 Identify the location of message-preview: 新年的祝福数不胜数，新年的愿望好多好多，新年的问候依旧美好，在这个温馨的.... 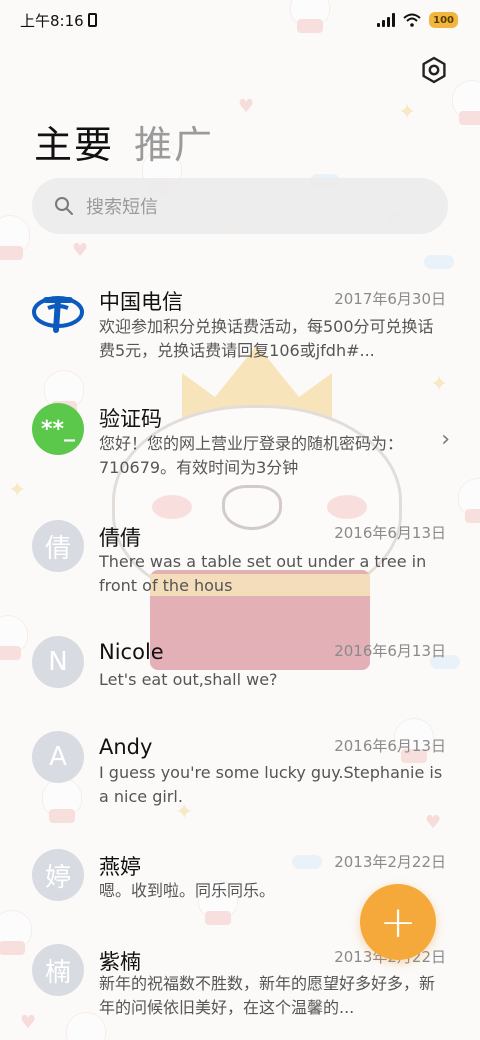
(267, 995).